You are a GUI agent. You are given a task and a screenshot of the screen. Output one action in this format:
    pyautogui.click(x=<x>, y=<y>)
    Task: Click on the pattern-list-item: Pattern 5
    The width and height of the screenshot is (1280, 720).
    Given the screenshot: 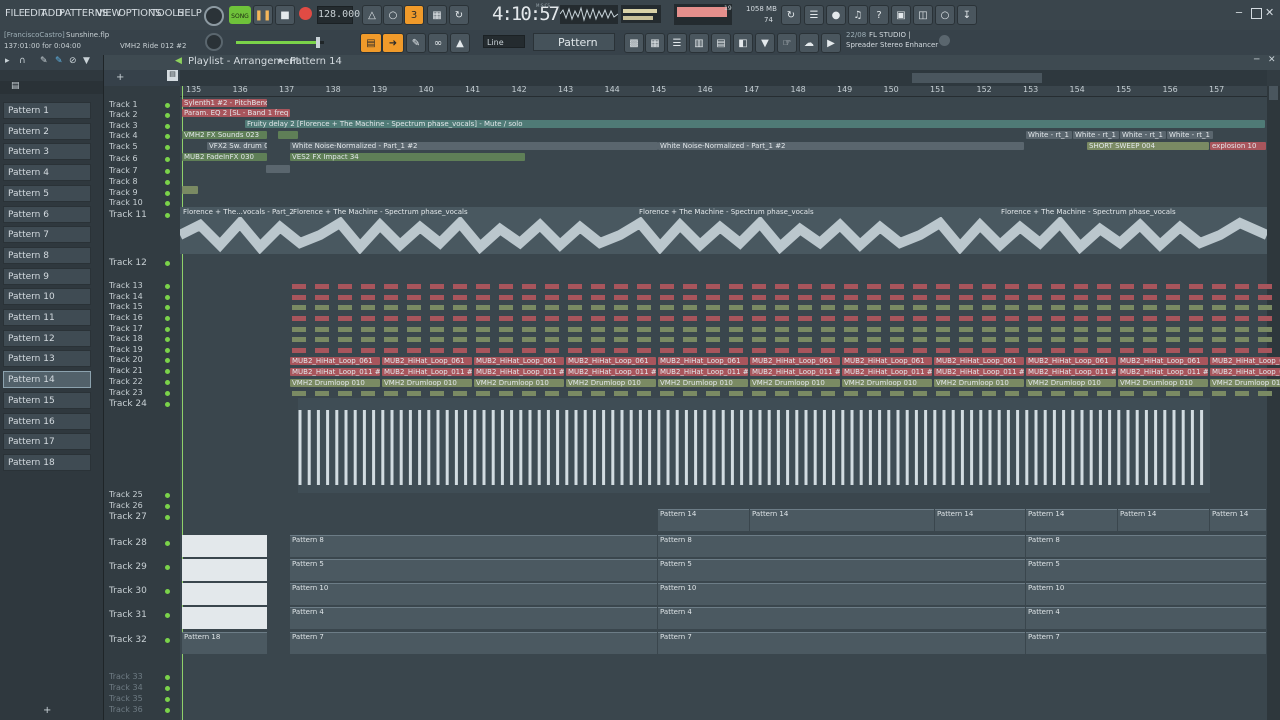 What is the action you would take?
    pyautogui.click(x=47, y=193)
    